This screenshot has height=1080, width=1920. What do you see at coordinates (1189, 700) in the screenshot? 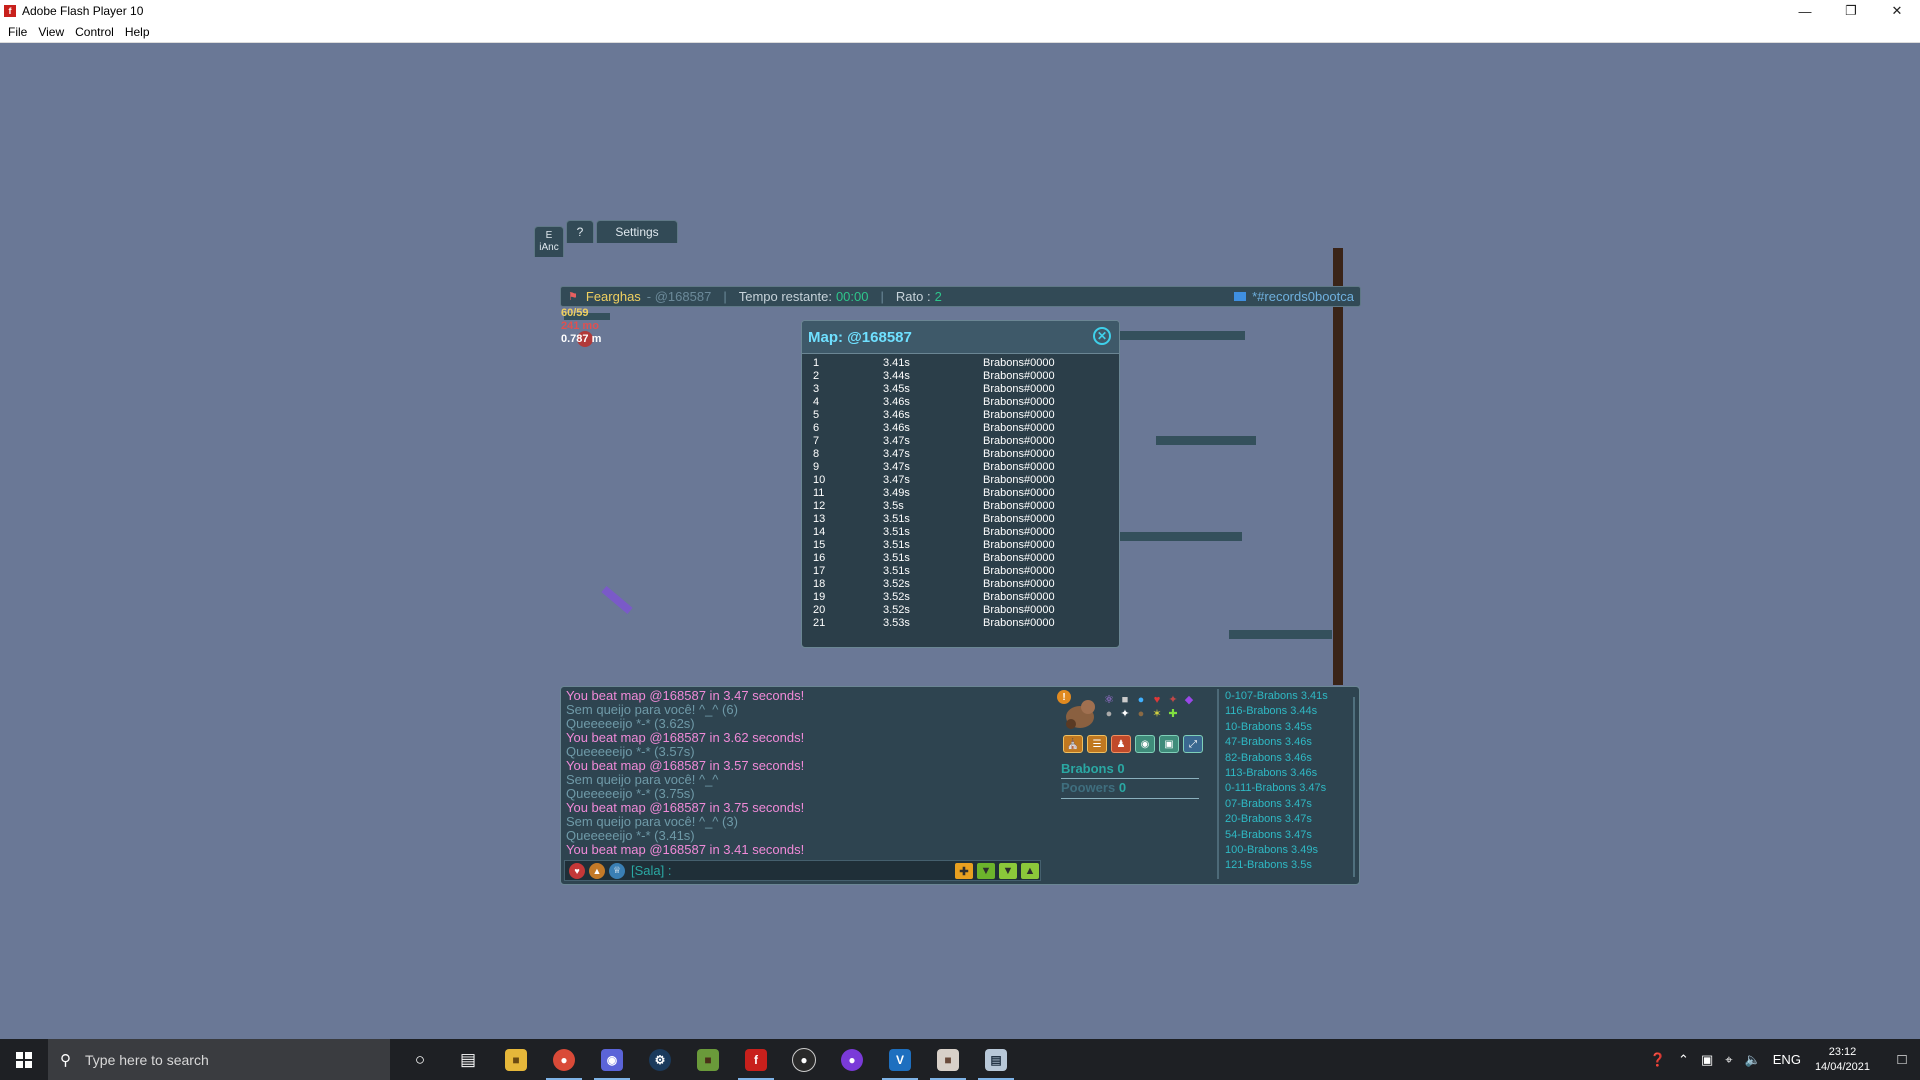
I see `gem-icon: ◆` at bounding box center [1189, 700].